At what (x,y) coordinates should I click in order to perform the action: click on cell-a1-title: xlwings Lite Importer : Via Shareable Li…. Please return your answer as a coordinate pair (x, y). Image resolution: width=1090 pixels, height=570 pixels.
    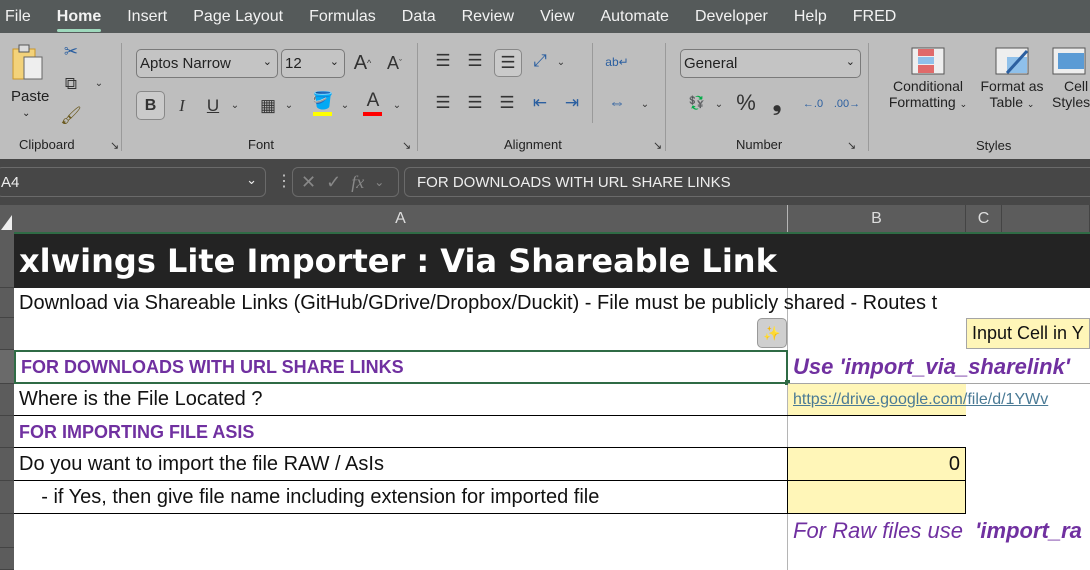
    Looking at the image, I should click on (395, 261).